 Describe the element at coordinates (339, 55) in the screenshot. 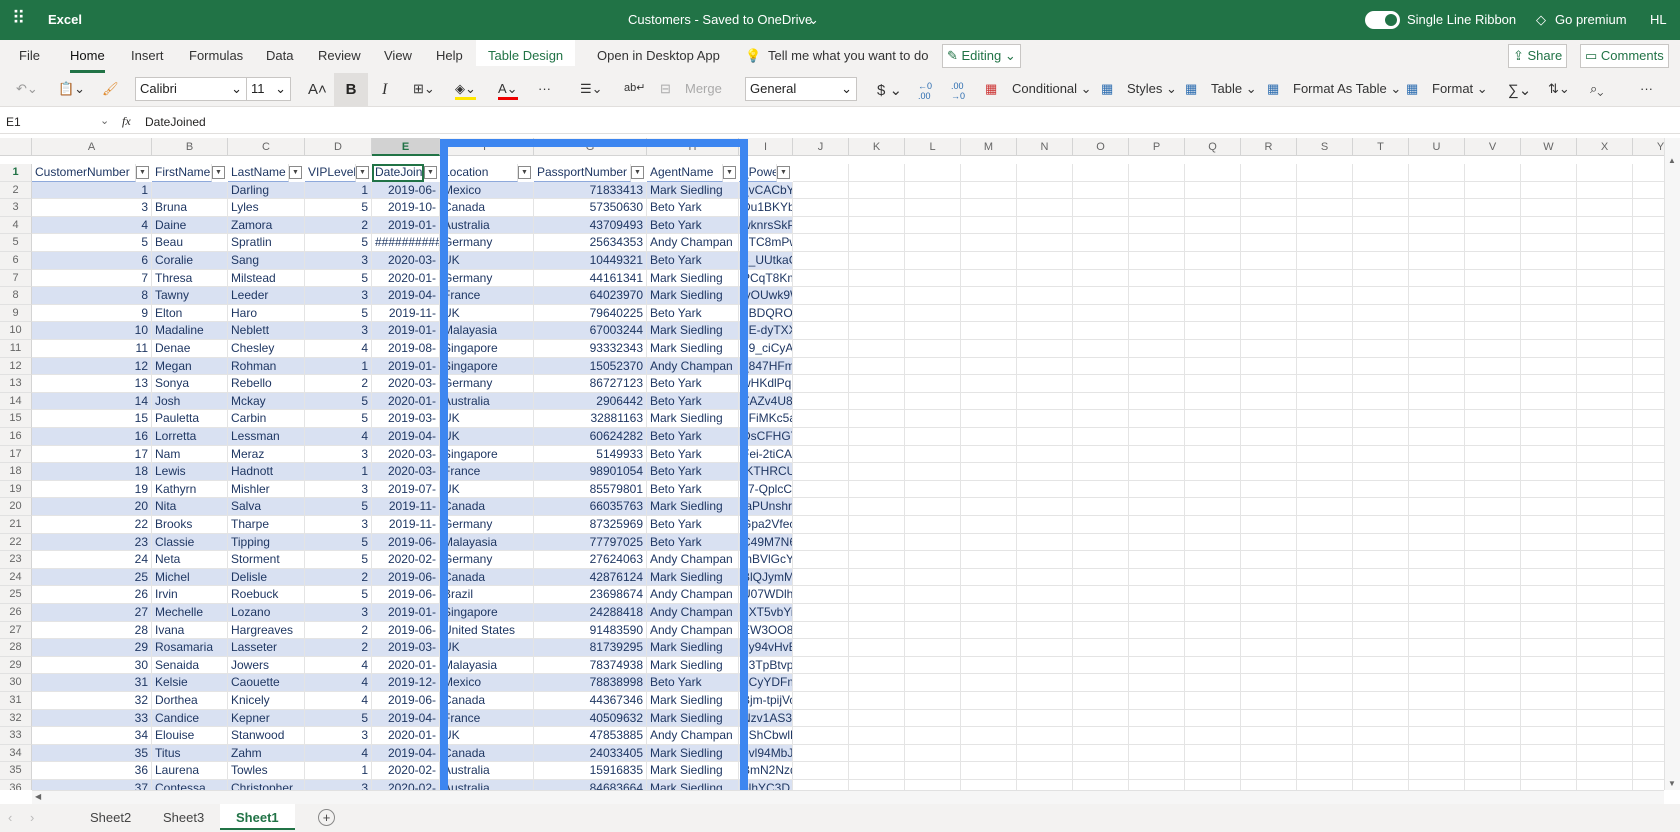

I see `tab-review: Review` at that location.